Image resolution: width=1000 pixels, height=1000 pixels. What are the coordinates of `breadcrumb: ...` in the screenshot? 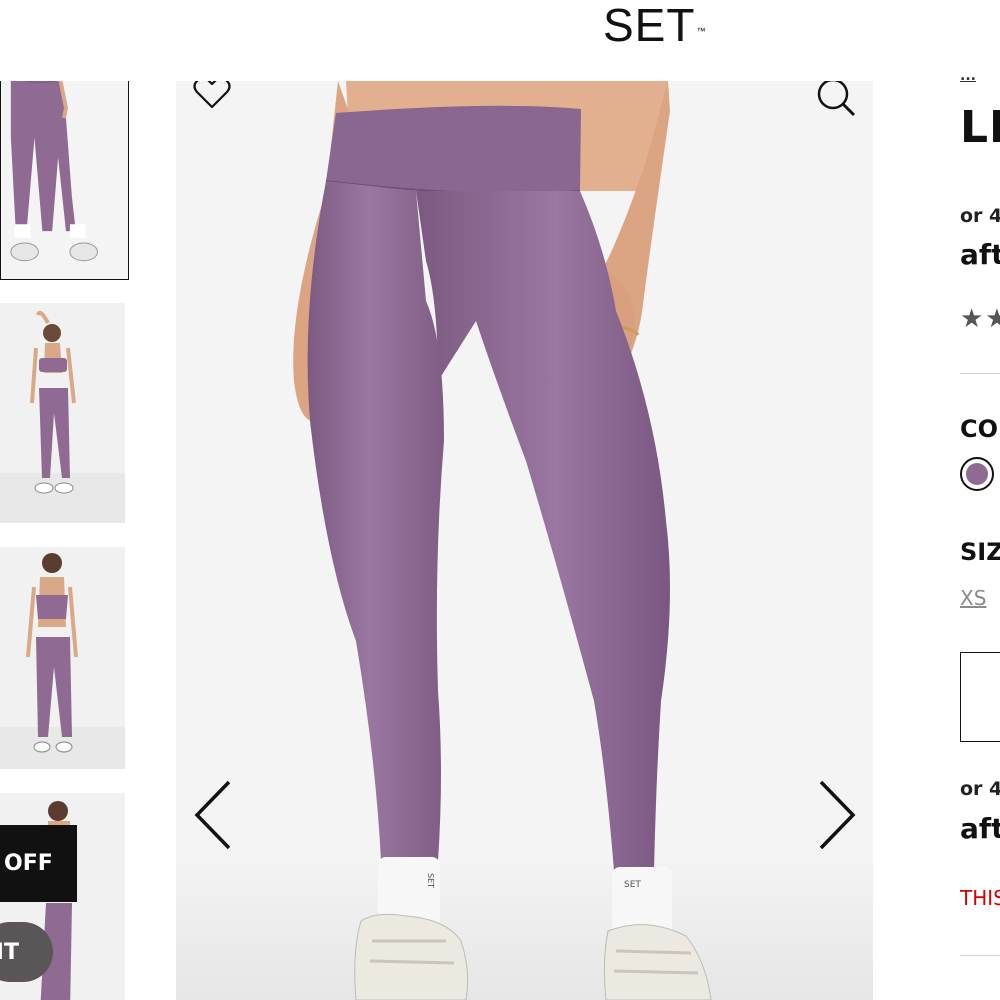 It's located at (968, 76).